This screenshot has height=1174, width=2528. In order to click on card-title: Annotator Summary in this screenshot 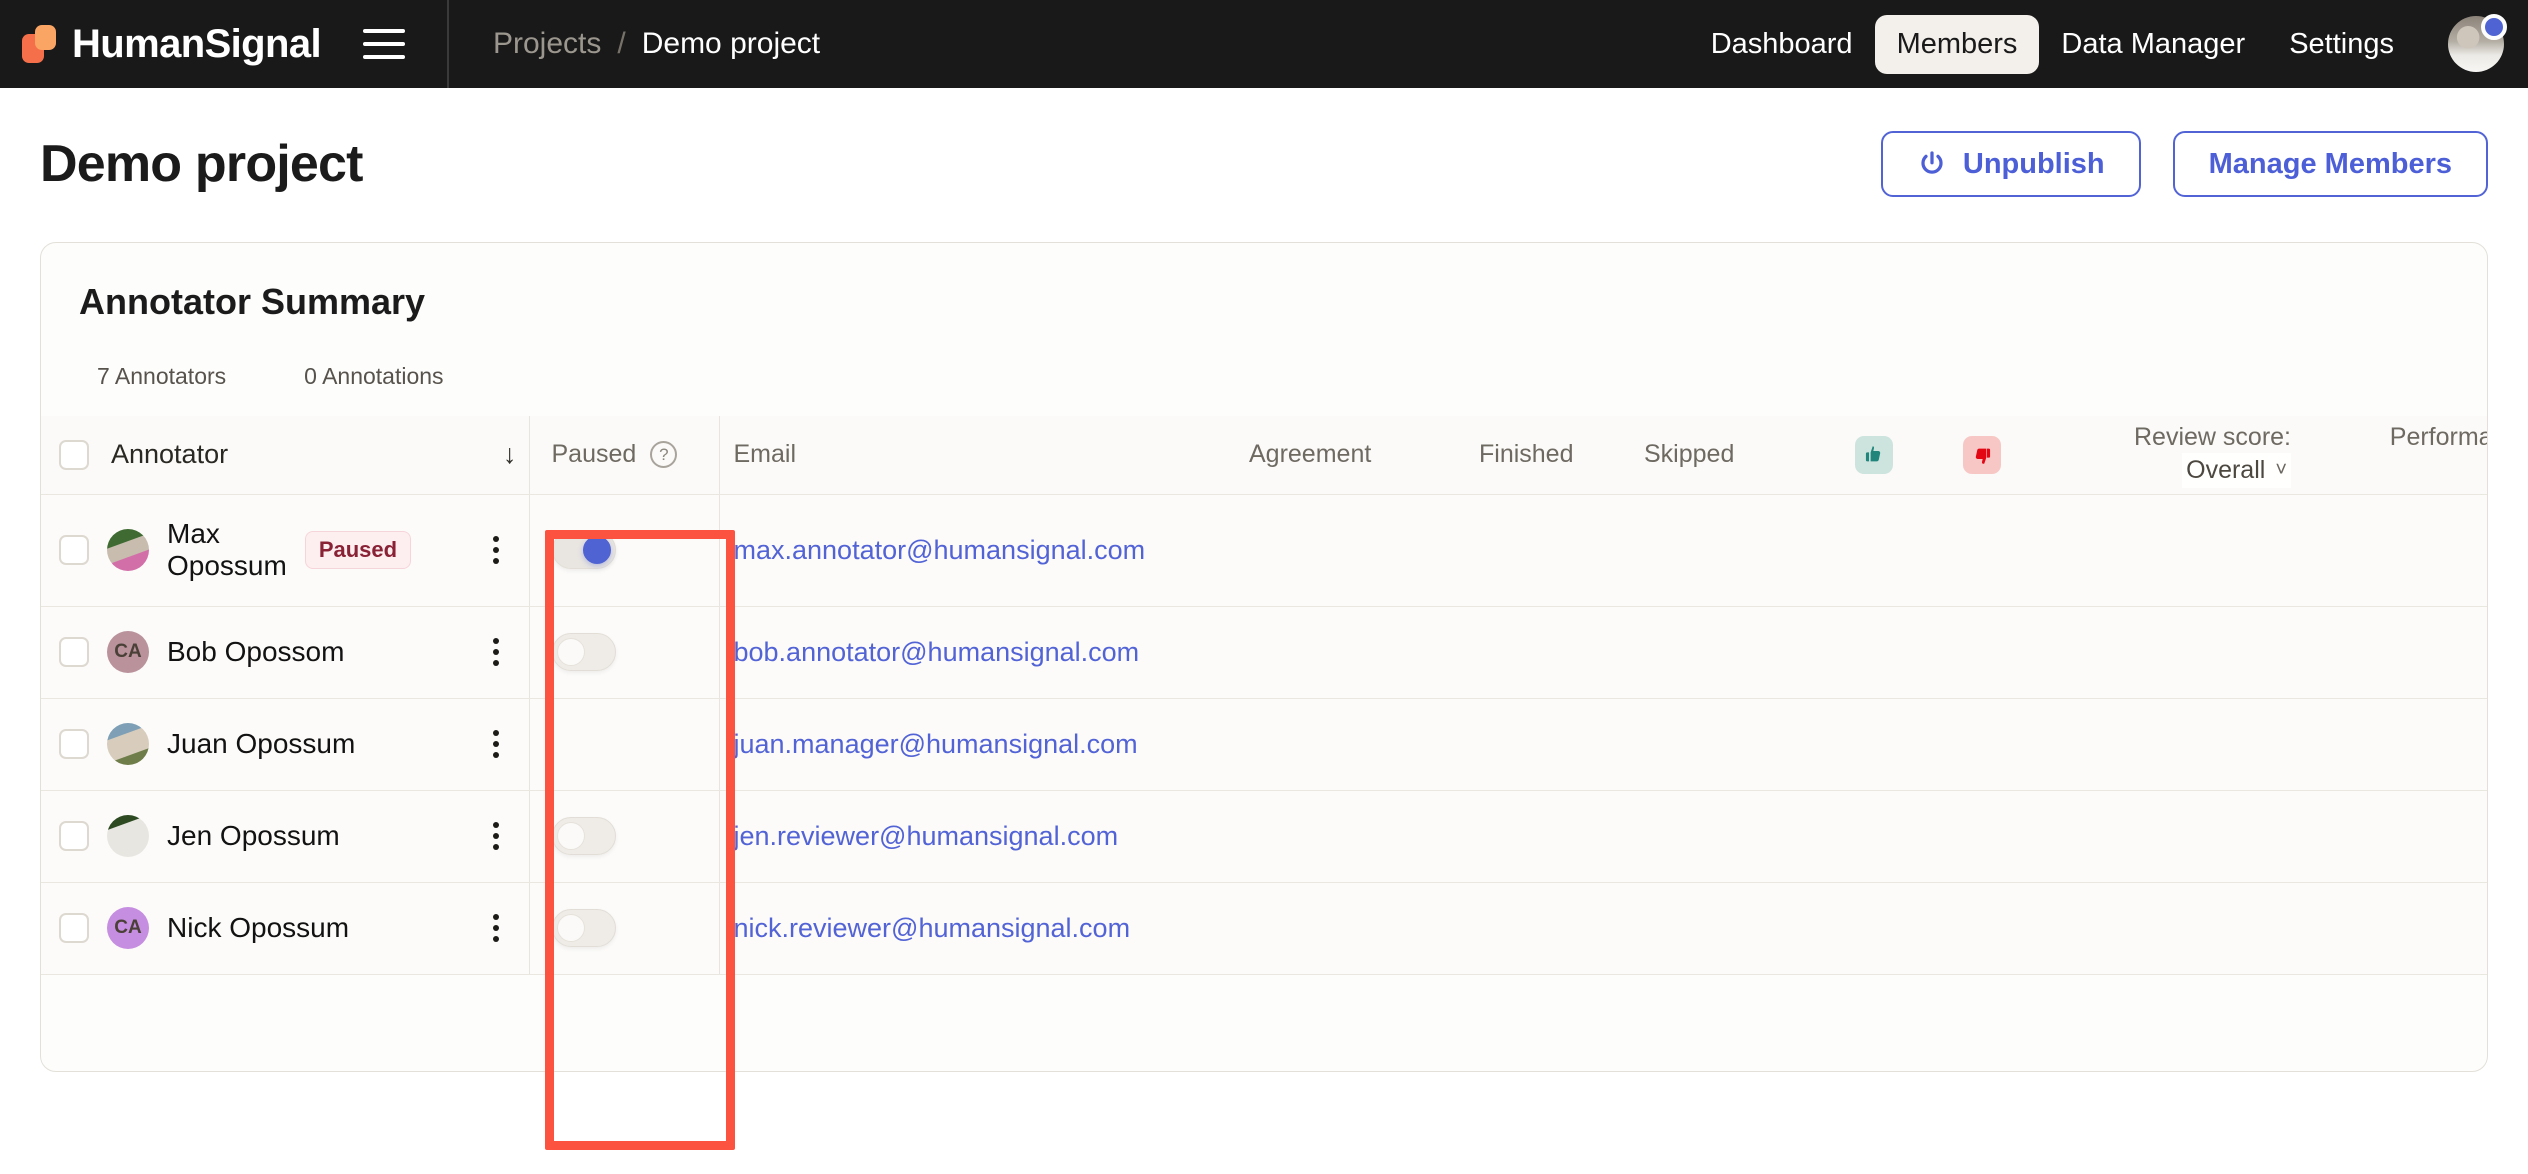, I will do `click(252, 301)`.